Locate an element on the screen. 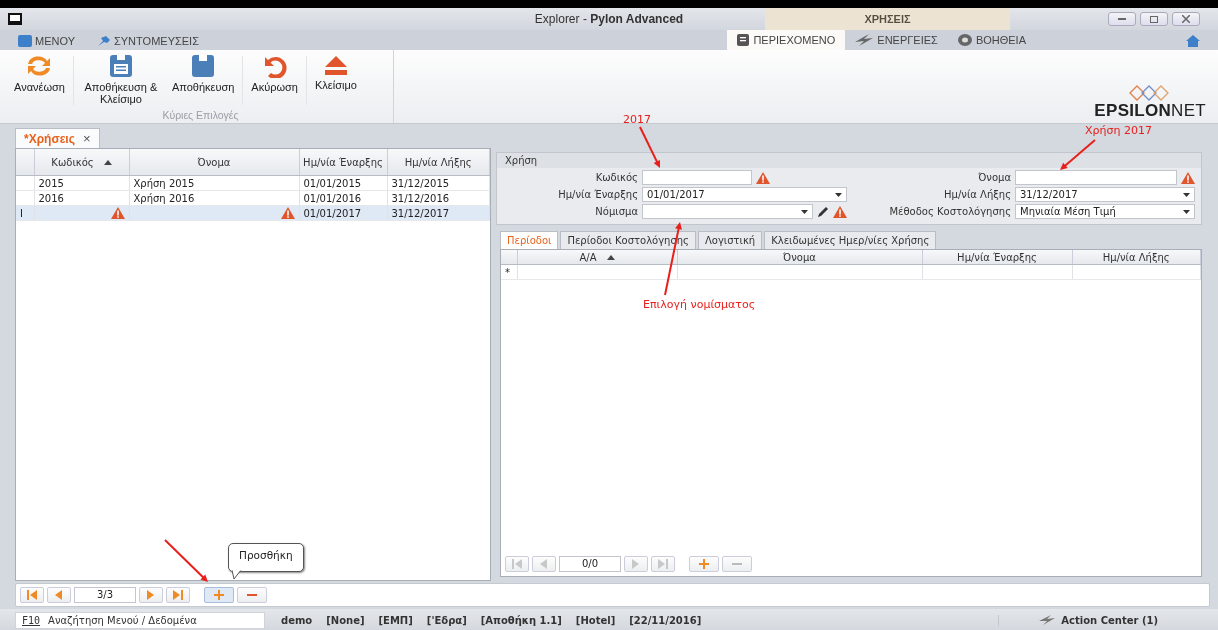 Image resolution: width=1218 pixels, height=630 pixels. panel-title: Χρήση is located at coordinates (849, 160).